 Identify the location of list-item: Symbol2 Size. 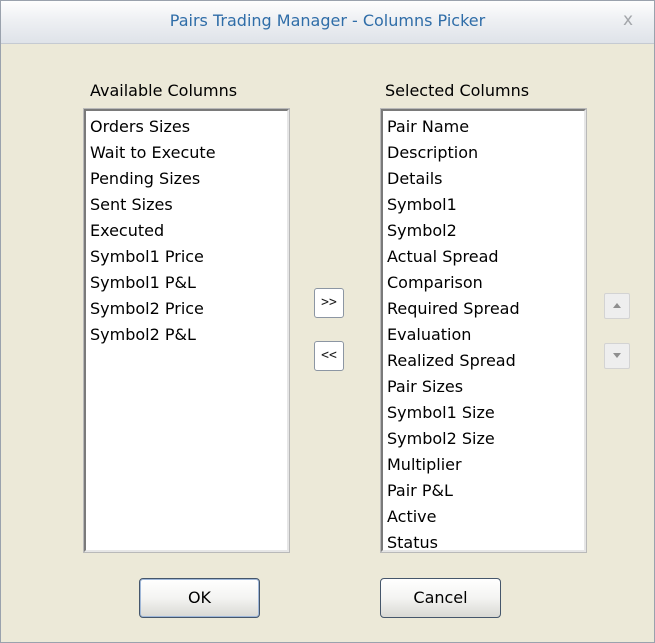
(485, 439).